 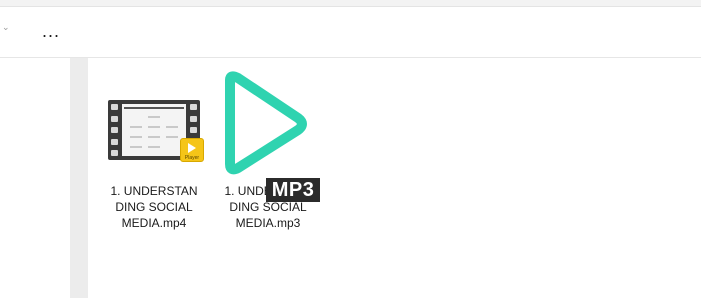 I want to click on mp3-tag: MP3, so click(x=293, y=190).